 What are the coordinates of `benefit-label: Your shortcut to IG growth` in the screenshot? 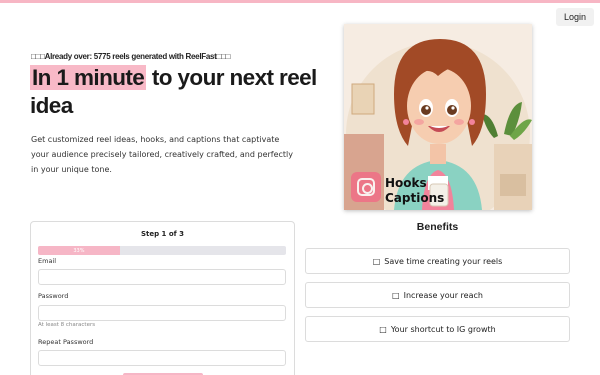 It's located at (443, 329).